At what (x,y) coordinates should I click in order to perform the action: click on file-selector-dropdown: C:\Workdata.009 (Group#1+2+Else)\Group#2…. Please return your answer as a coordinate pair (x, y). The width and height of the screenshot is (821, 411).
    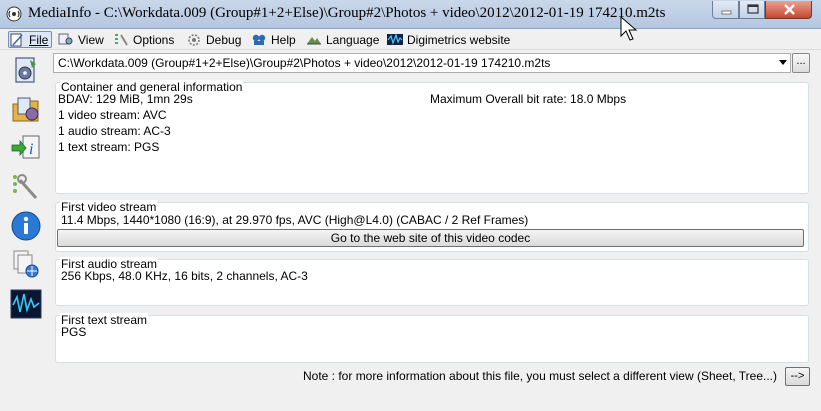
    Looking at the image, I should click on (422, 63).